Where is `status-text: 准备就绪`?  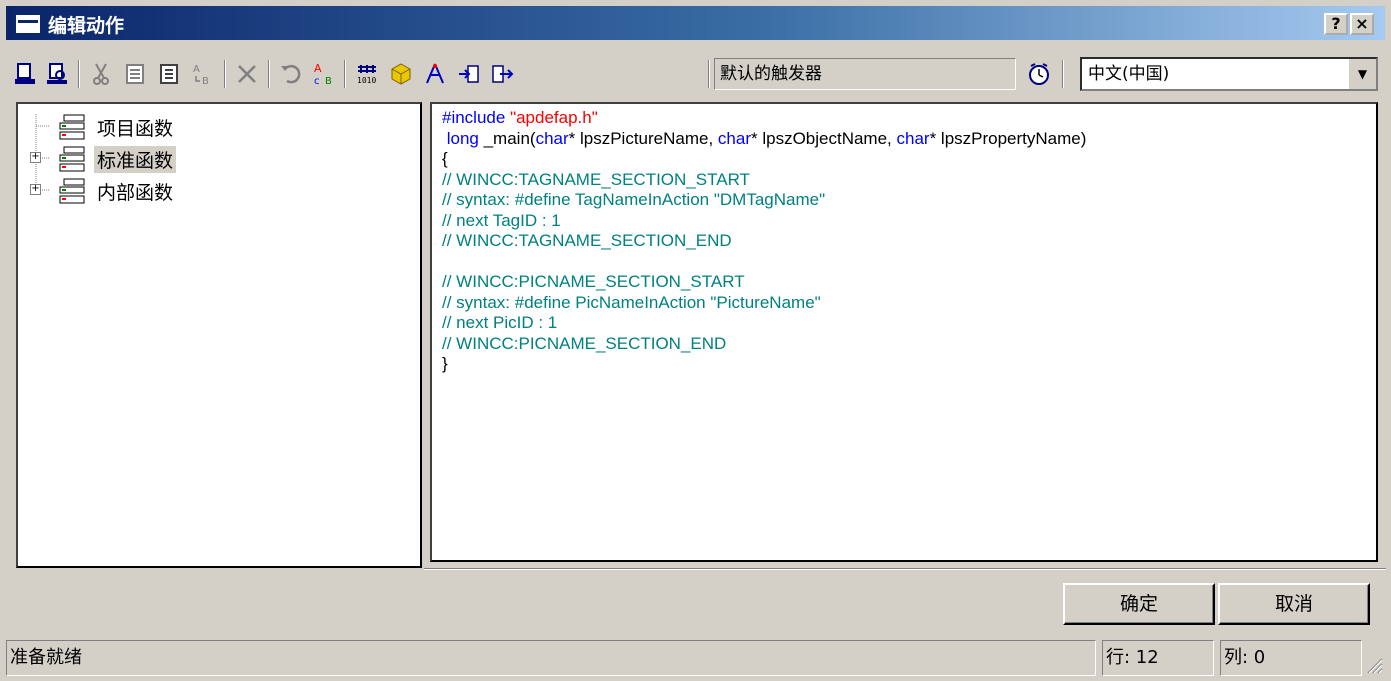
status-text: 准备就绪 is located at coordinates (551, 658).